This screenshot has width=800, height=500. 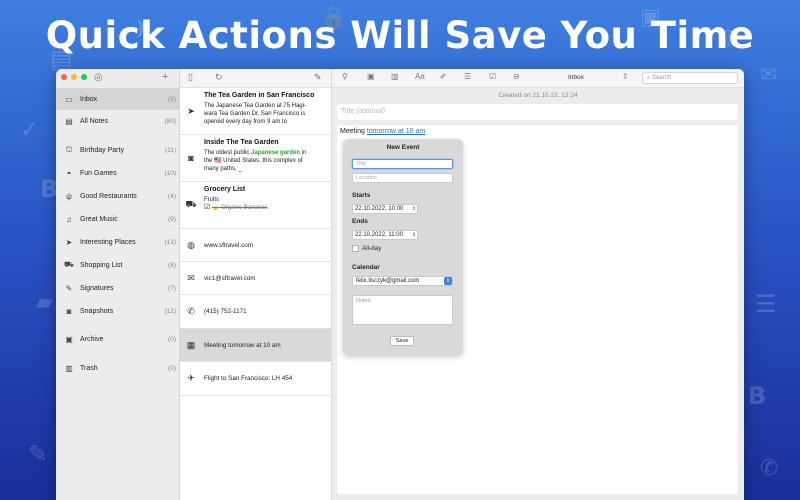 I want to click on calendar-icon: ▦, so click(x=191, y=344).